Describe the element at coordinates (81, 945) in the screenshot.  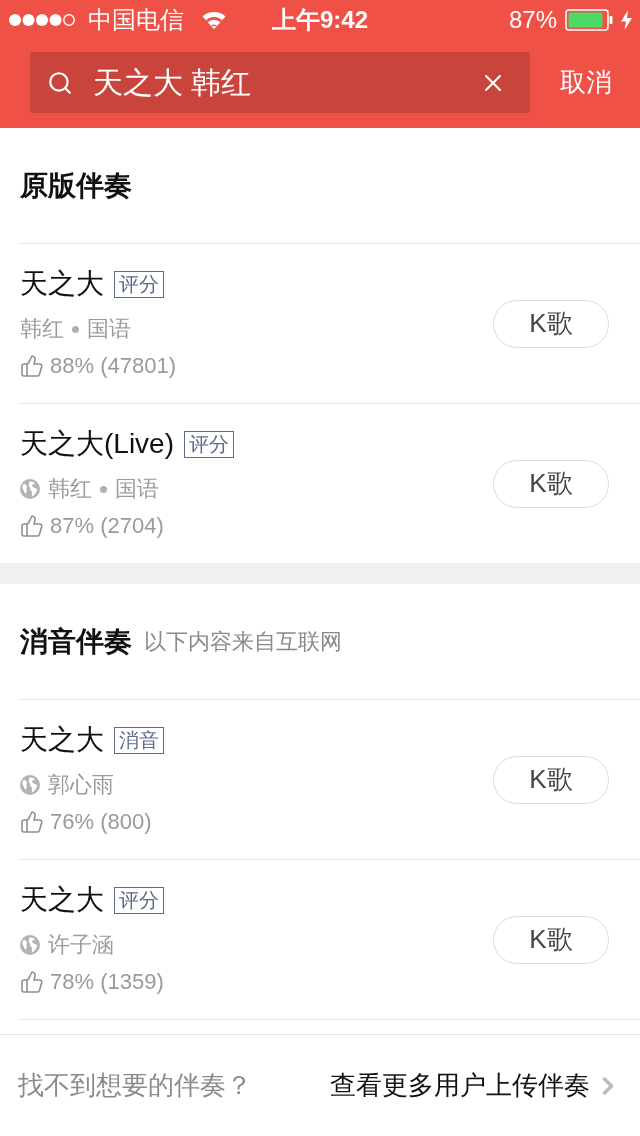
I see `song-meta-text: 许子涵` at that location.